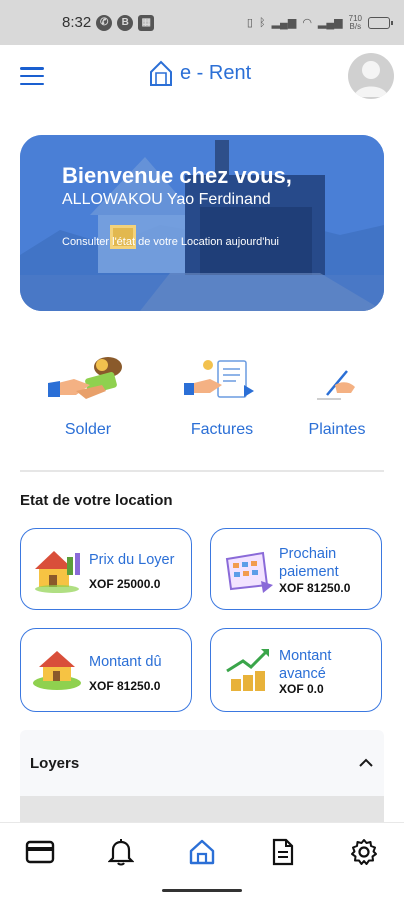 This screenshot has height=900, width=404. What do you see at coordinates (106, 569) in the screenshot?
I see `card-rent-price: Prix du Loyer XOF 25000.0` at bounding box center [106, 569].